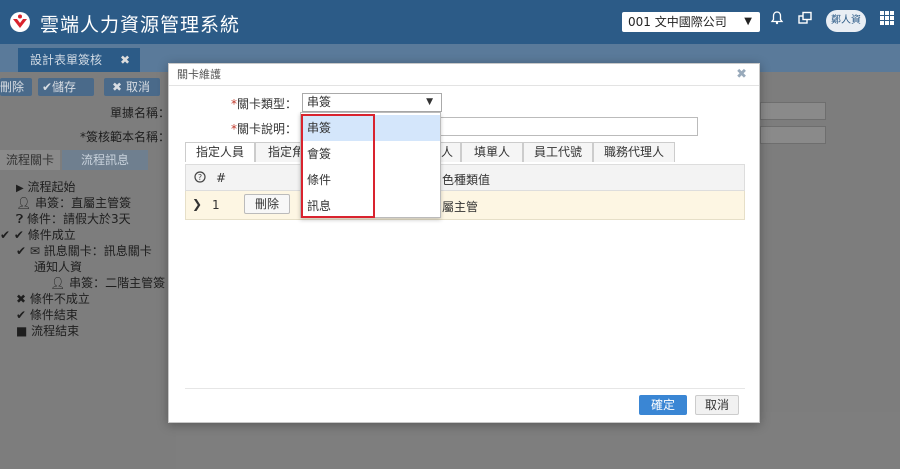 The width and height of the screenshot is (900, 469). Describe the element at coordinates (465, 388) in the screenshot. I see `divider` at that location.